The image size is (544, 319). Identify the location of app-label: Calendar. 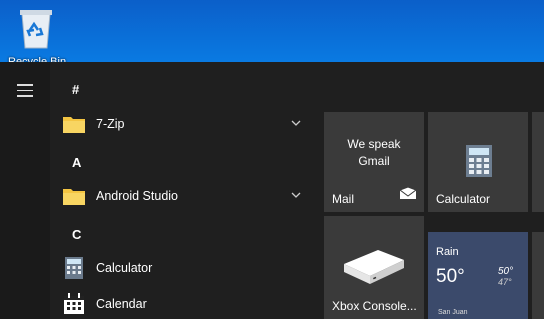
(121, 304).